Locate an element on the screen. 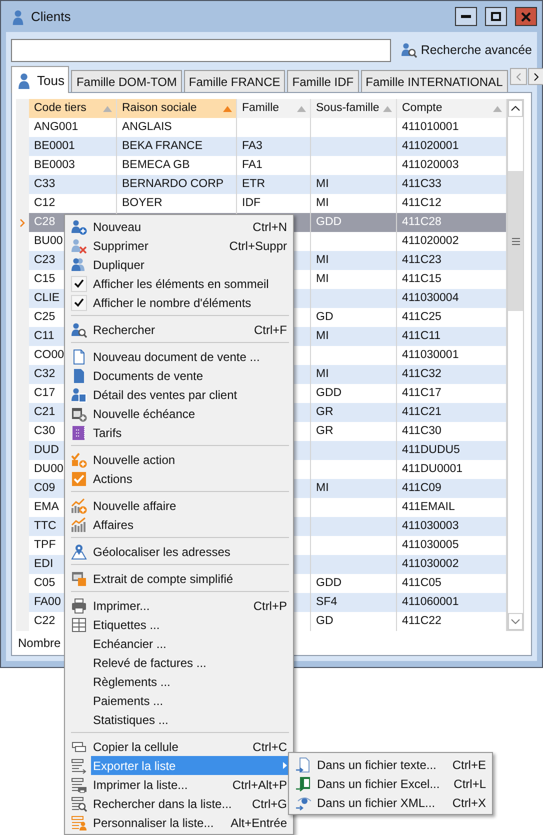 Image resolution: width=543 pixels, height=835 pixels. table-cell: 411C28 is located at coordinates (422, 222).